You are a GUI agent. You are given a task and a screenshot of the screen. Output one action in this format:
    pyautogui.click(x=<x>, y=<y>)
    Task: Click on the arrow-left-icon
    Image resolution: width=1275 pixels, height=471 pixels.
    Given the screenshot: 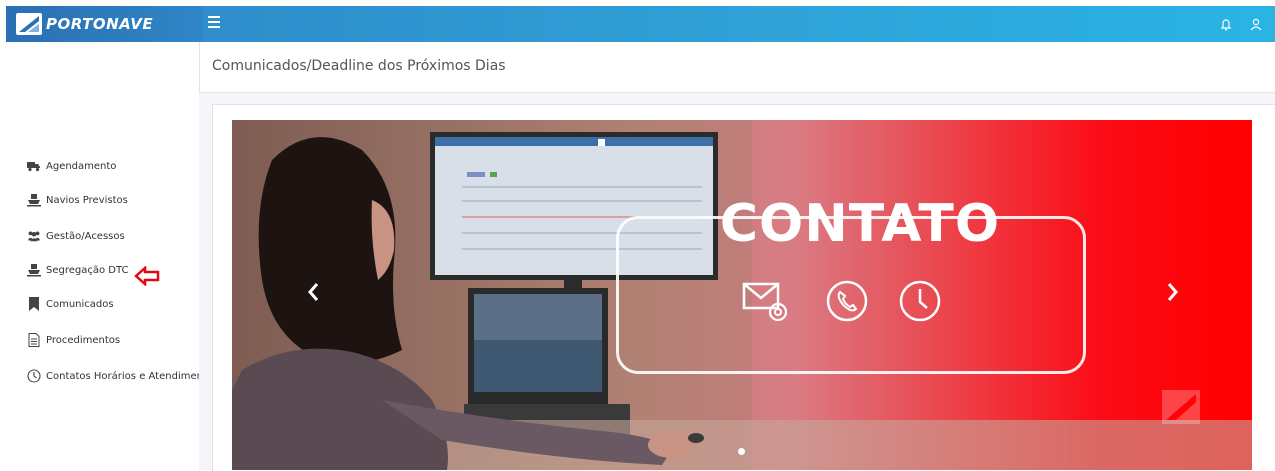 What is the action you would take?
    pyautogui.click(x=147, y=276)
    